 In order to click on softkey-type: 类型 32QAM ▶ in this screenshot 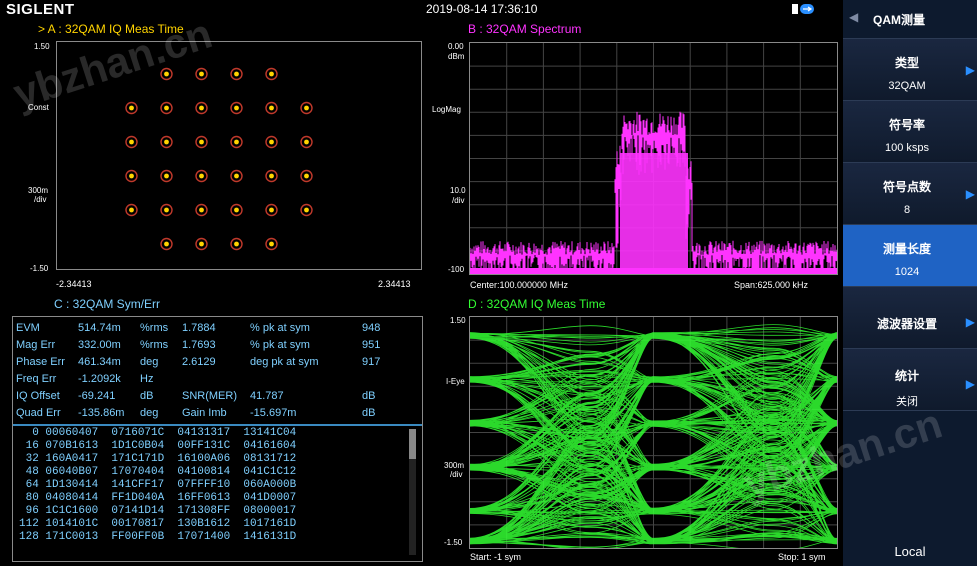, I will do `click(910, 70)`.